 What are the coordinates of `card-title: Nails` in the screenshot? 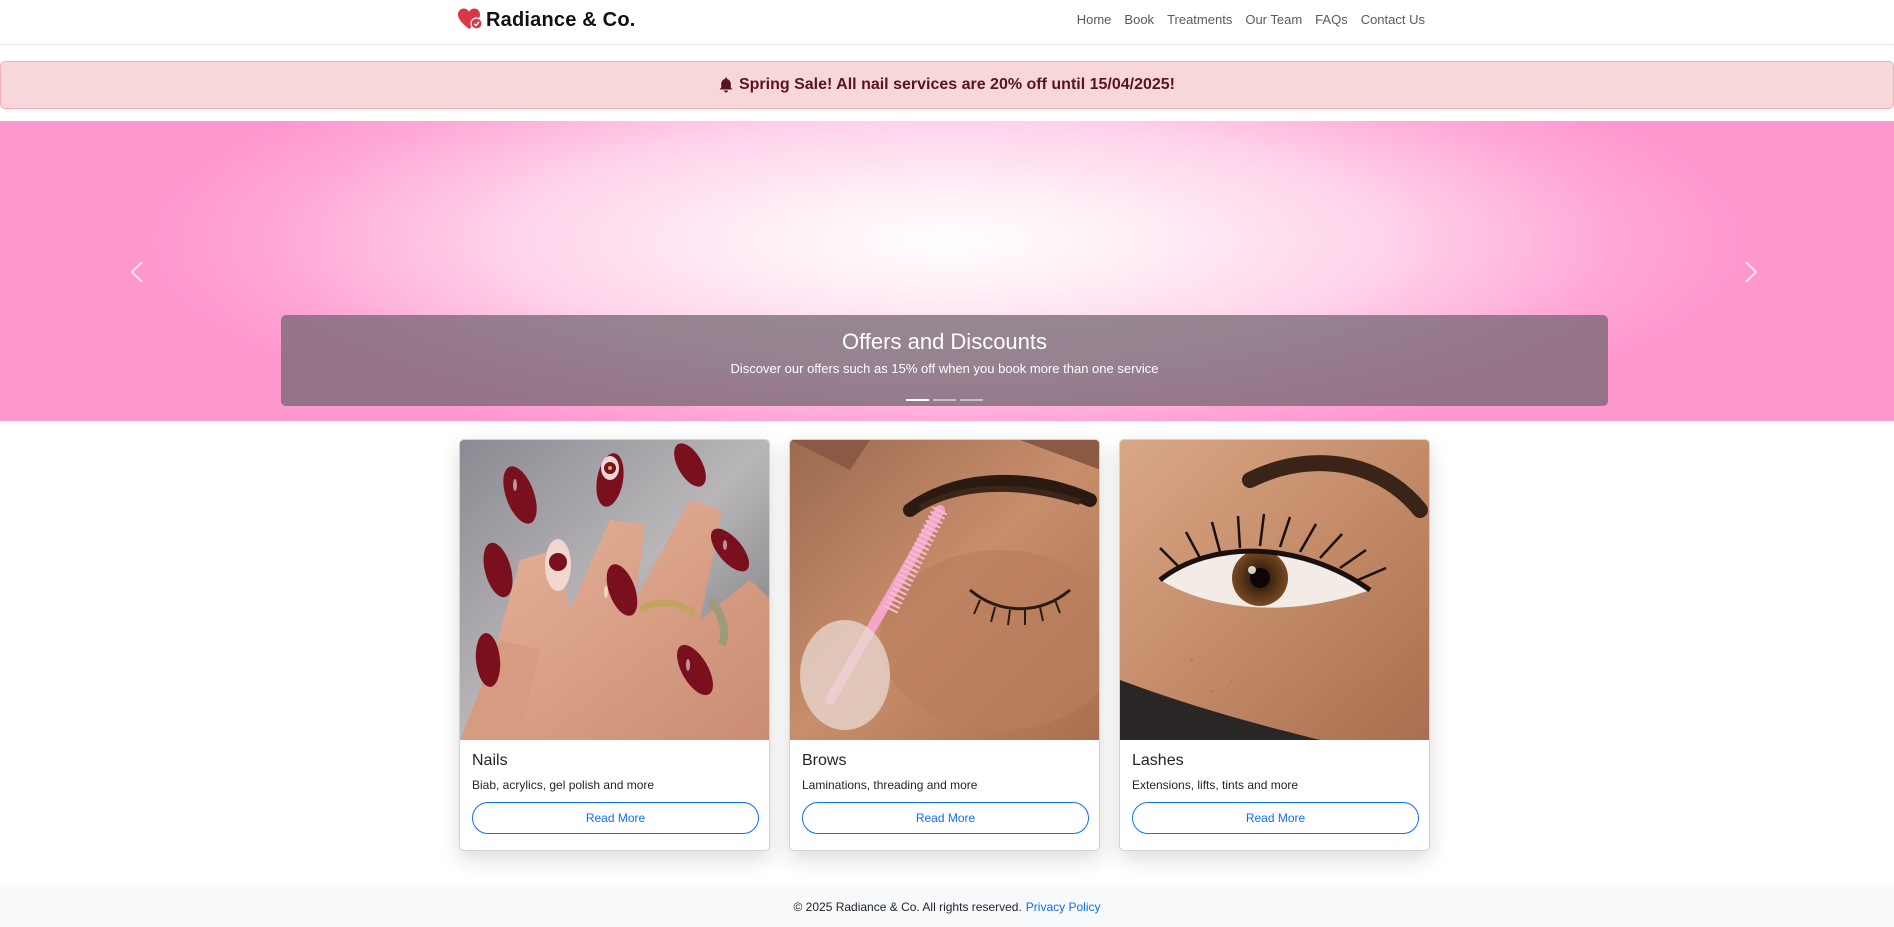 It's located at (490, 760).